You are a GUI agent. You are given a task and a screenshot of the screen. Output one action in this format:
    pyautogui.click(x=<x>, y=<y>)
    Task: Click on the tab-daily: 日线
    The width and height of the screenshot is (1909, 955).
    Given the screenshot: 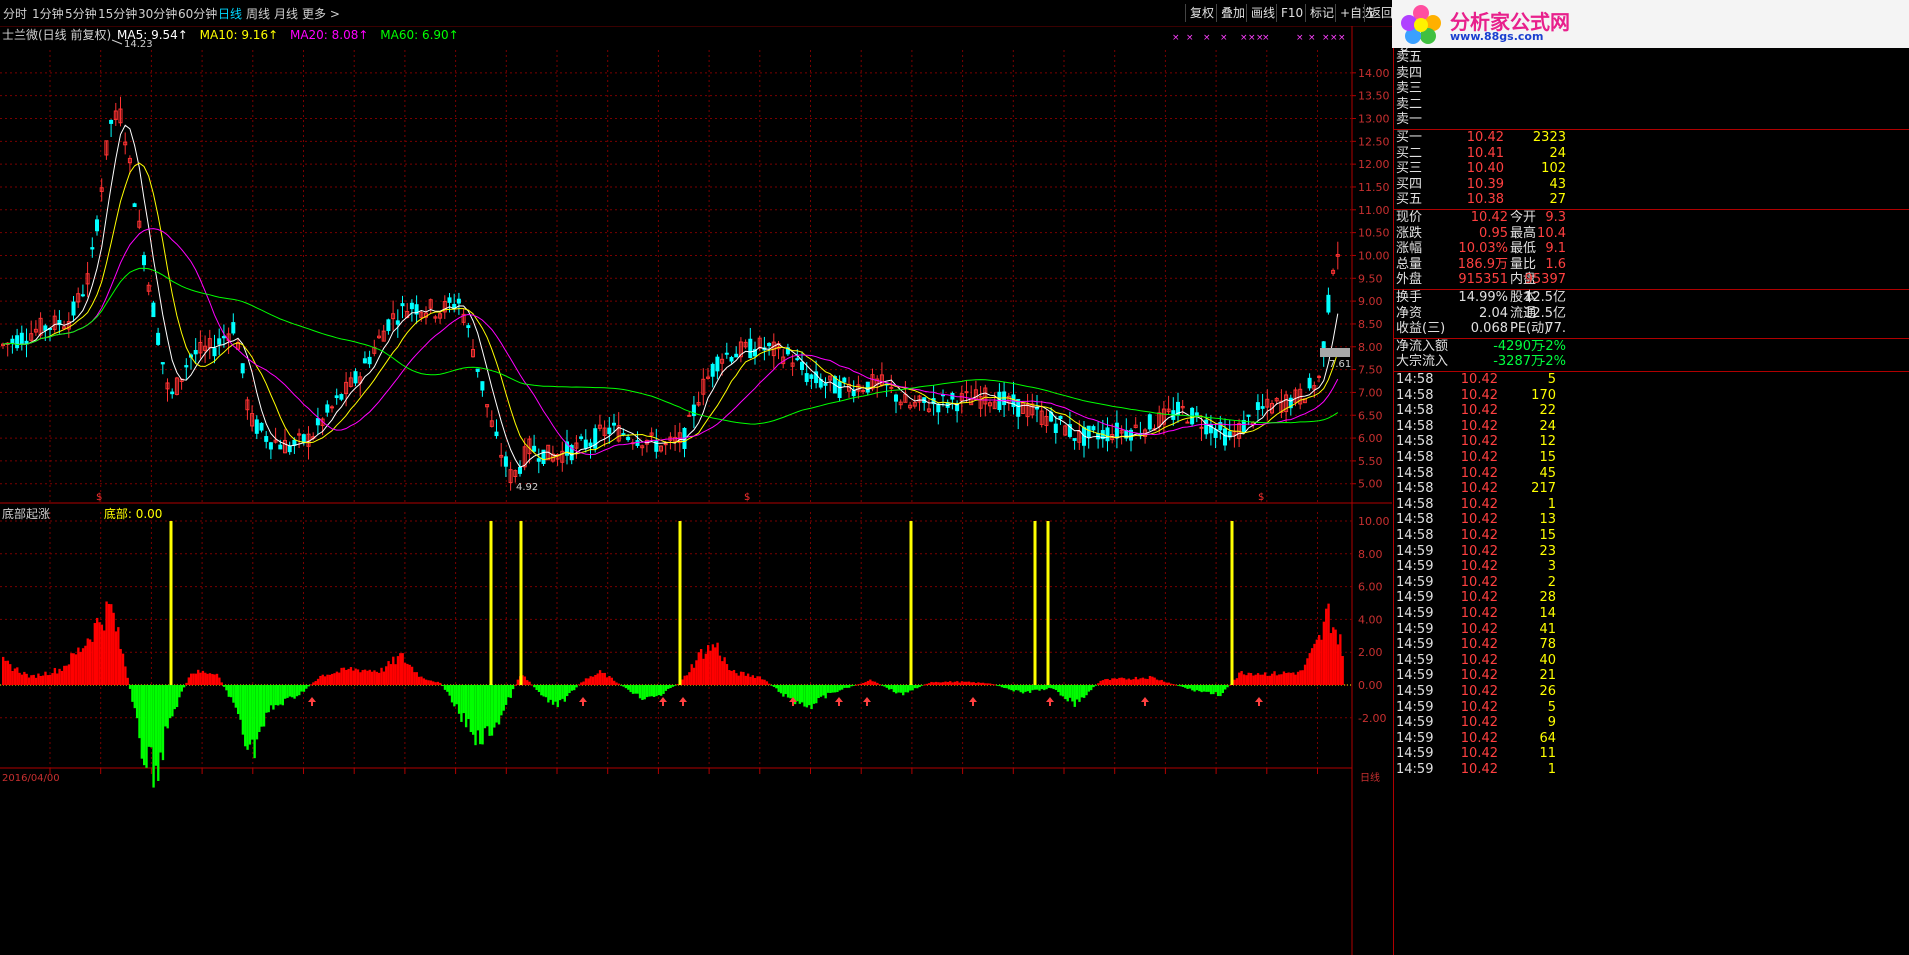 What is the action you would take?
    pyautogui.click(x=230, y=13)
    